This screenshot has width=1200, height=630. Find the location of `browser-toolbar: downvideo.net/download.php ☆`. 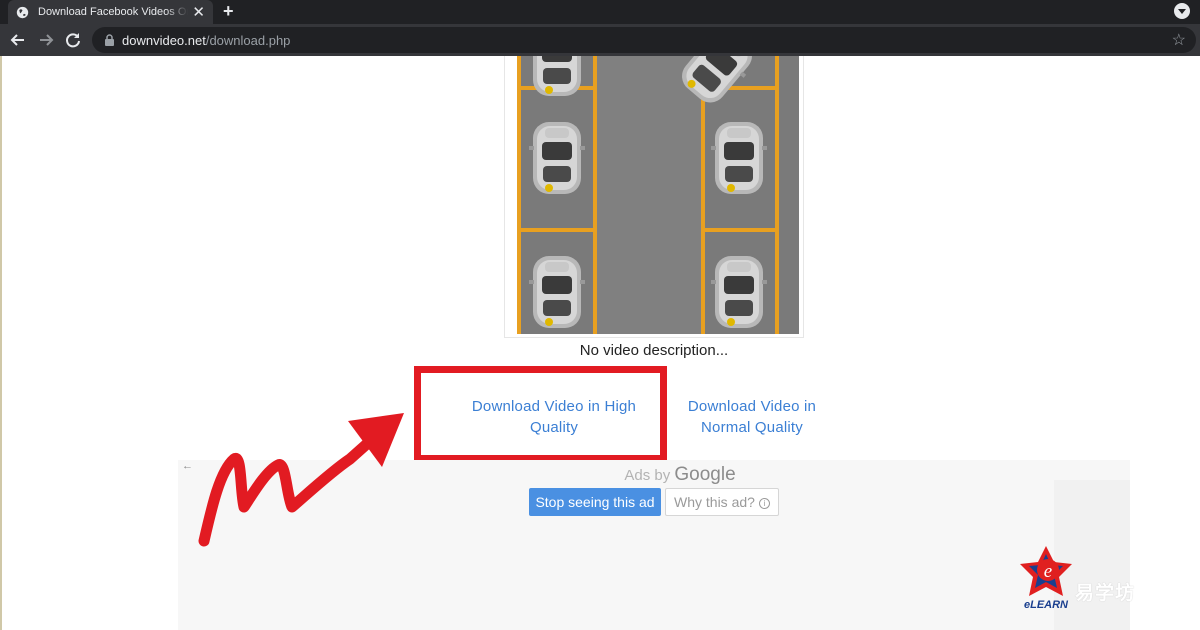

browser-toolbar: downvideo.net/download.php ☆ is located at coordinates (600, 40).